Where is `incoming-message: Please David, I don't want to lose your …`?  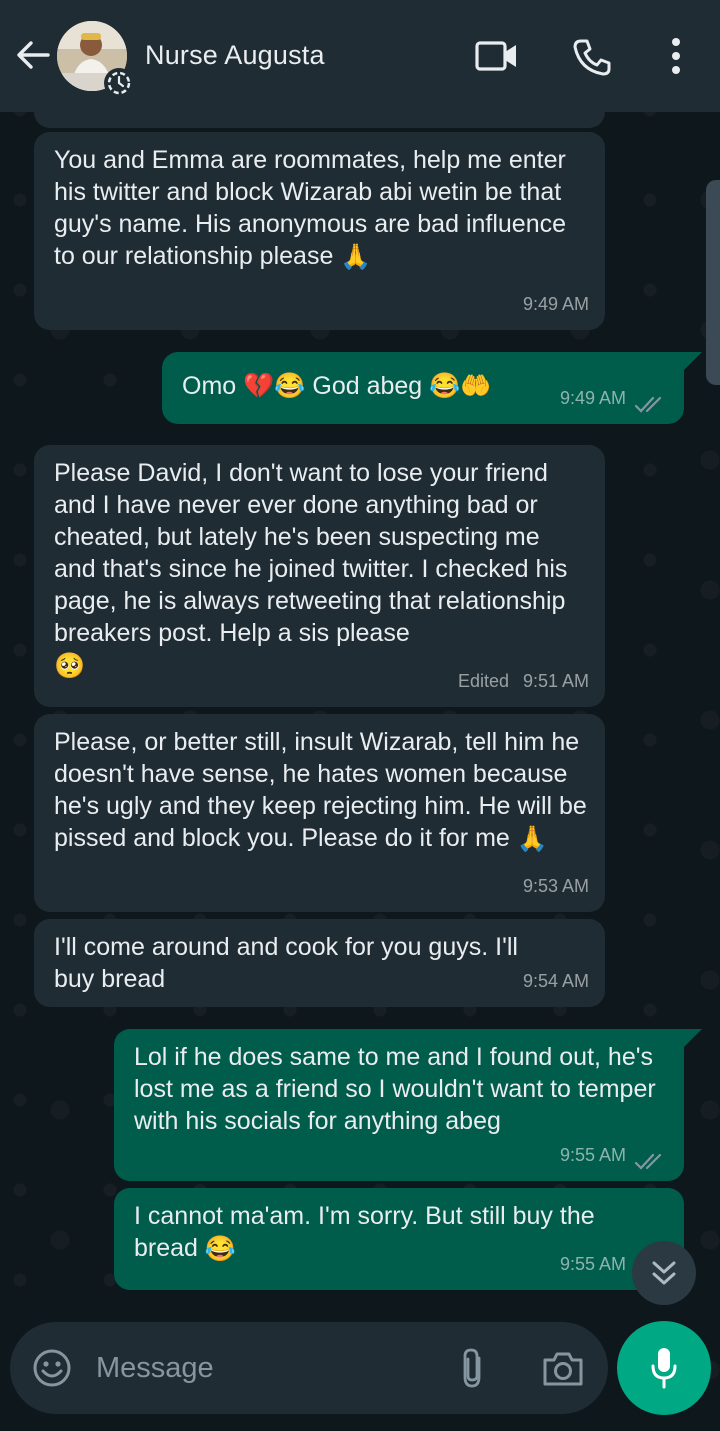 incoming-message: Please David, I don't want to lose your … is located at coordinates (319, 576).